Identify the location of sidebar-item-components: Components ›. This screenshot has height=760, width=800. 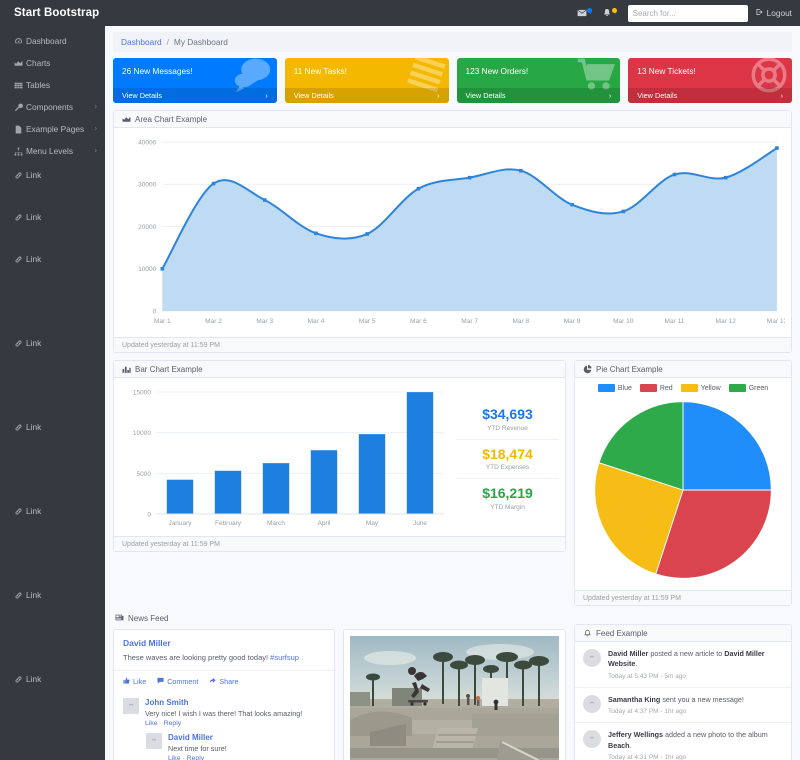
(52, 107).